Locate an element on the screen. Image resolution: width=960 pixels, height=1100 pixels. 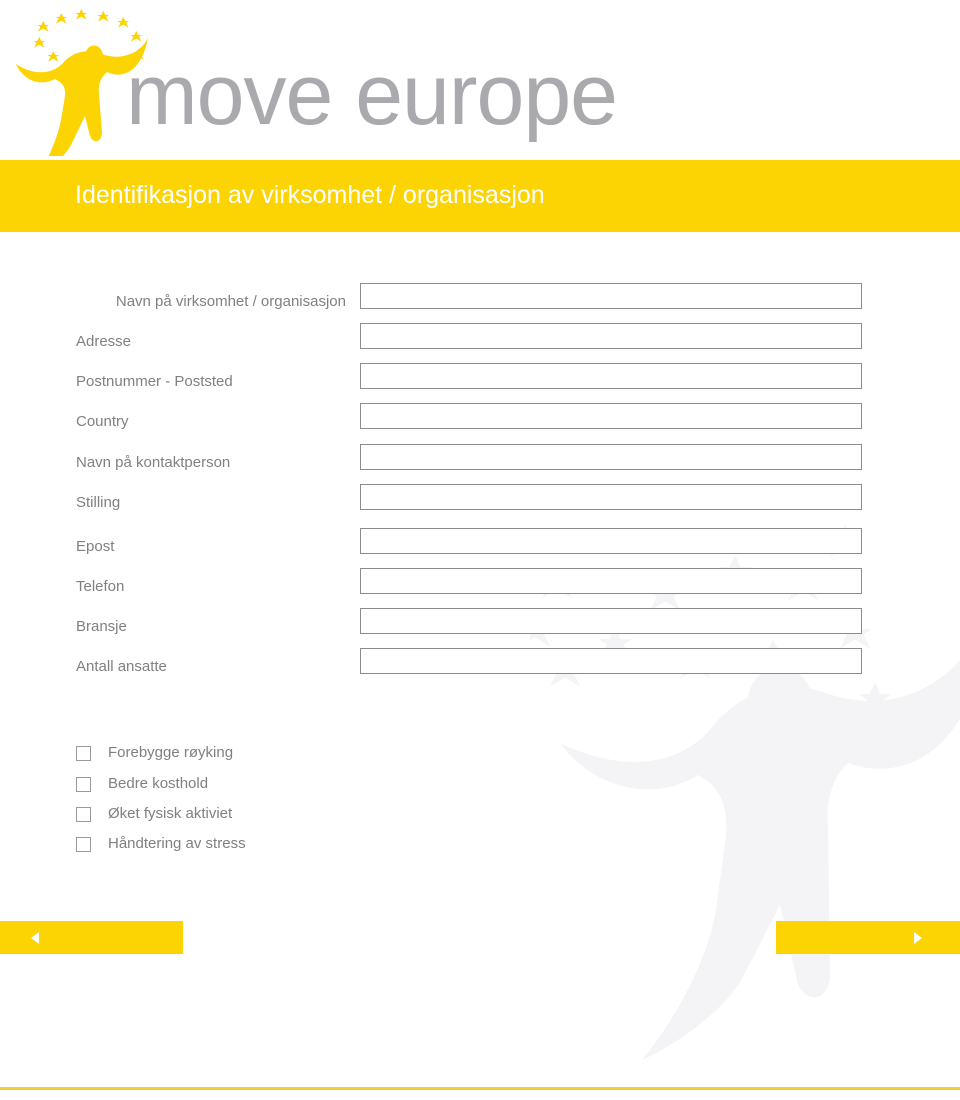
field-label: Antall ansatte is located at coordinates (121, 666).